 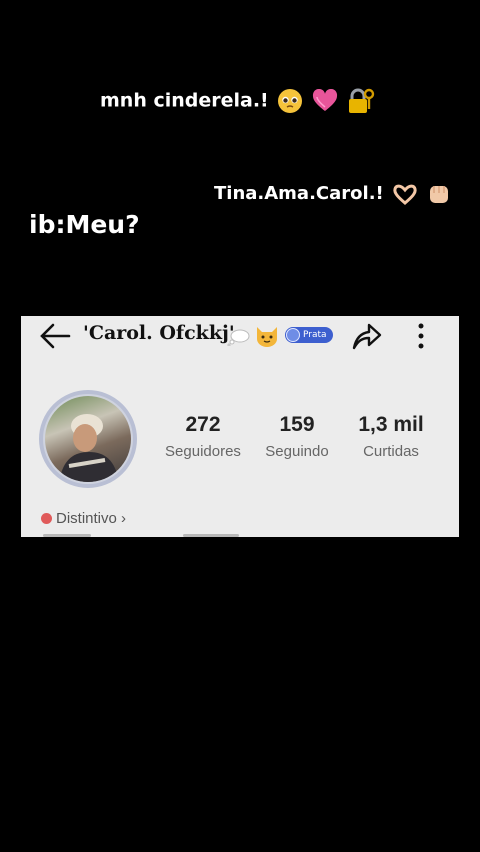 What do you see at coordinates (55, 336) in the screenshot?
I see `back-arrow-icon` at bounding box center [55, 336].